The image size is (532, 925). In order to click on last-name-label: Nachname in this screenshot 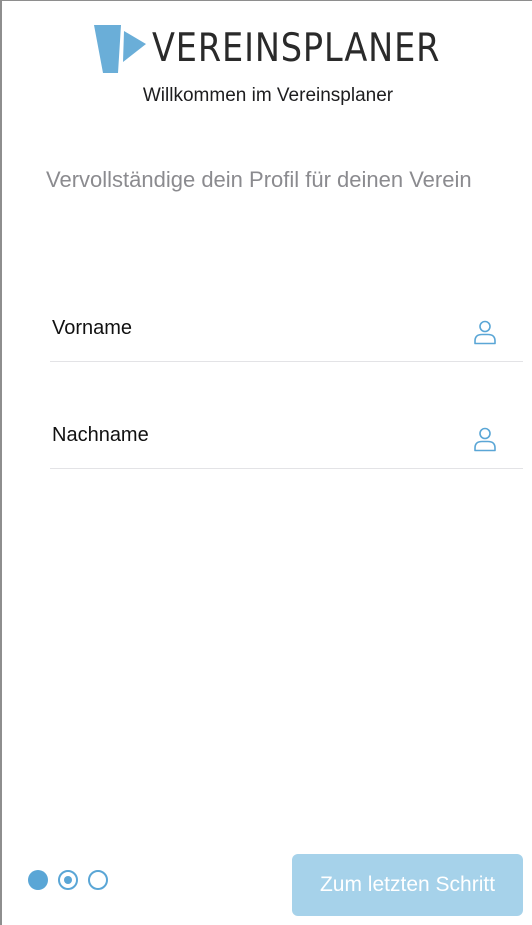, I will do `click(100, 435)`.